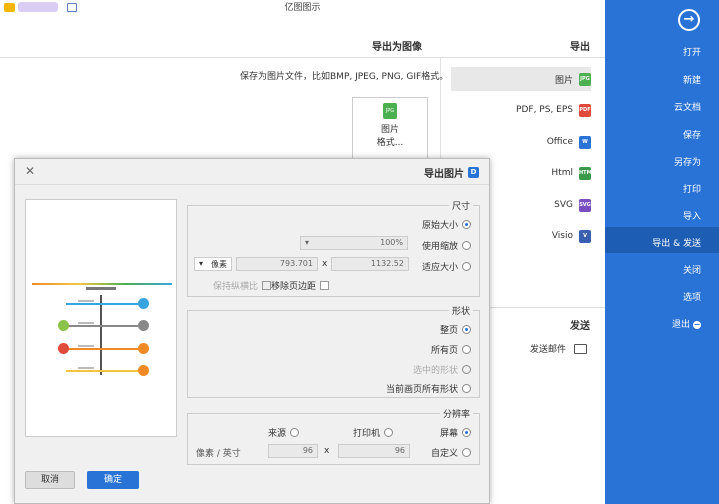  I want to click on size-times: x, so click(325, 264).